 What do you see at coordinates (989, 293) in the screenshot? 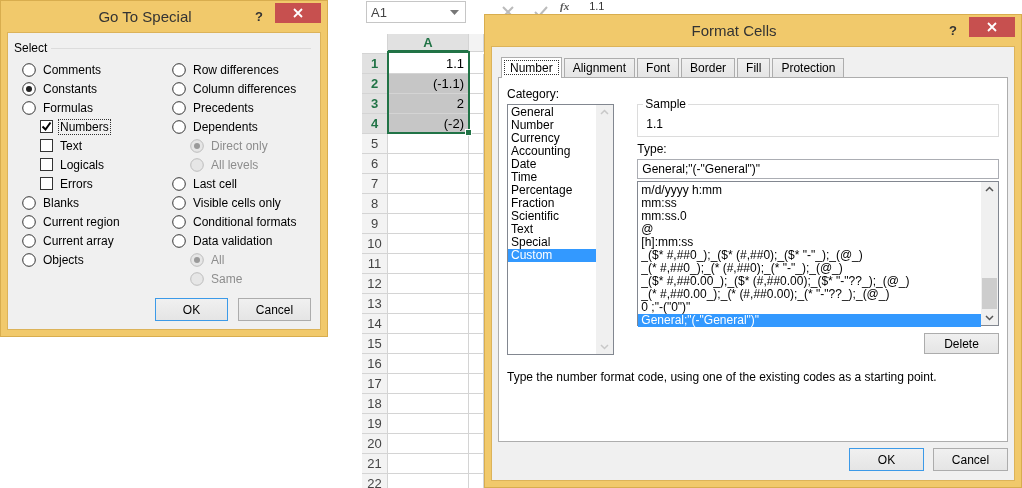
I see `scrollbar-thumb` at bounding box center [989, 293].